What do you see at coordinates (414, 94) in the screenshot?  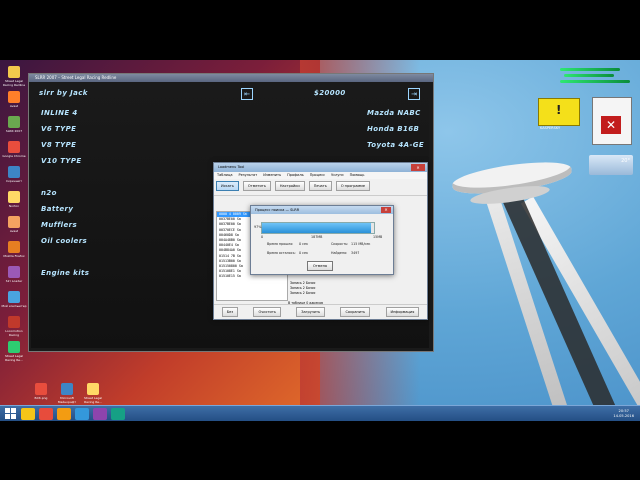 I see `exit-button: ⇥` at bounding box center [414, 94].